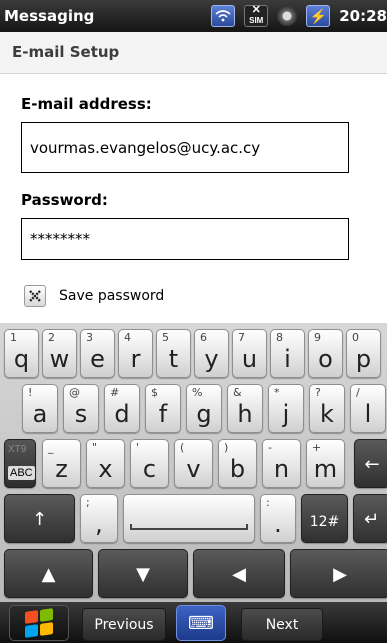  Describe the element at coordinates (324, 518) in the screenshot. I see `symbols-key: 12#` at that location.